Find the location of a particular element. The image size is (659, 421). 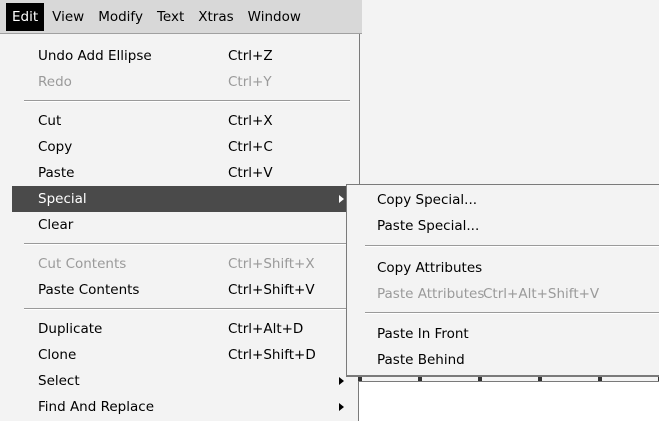

menu-item-undo: Undo Add Ellipse Ctrl+Z is located at coordinates (182, 56).